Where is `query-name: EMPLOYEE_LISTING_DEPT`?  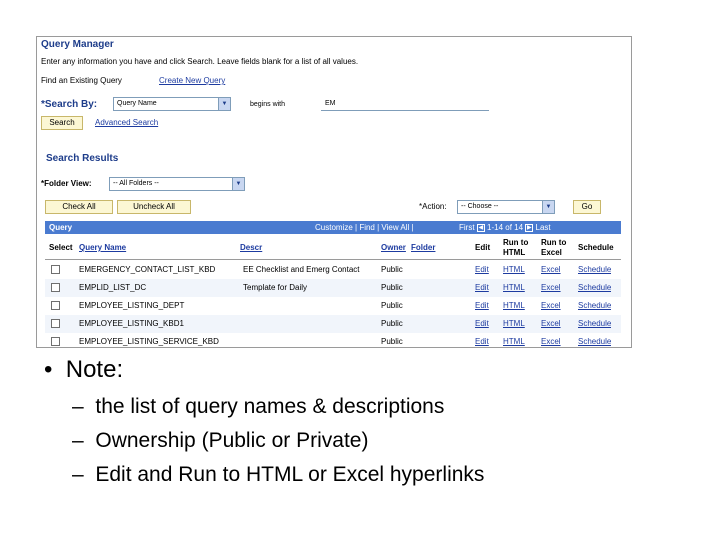 query-name: EMPLOYEE_LISTING_DEPT is located at coordinates (132, 305).